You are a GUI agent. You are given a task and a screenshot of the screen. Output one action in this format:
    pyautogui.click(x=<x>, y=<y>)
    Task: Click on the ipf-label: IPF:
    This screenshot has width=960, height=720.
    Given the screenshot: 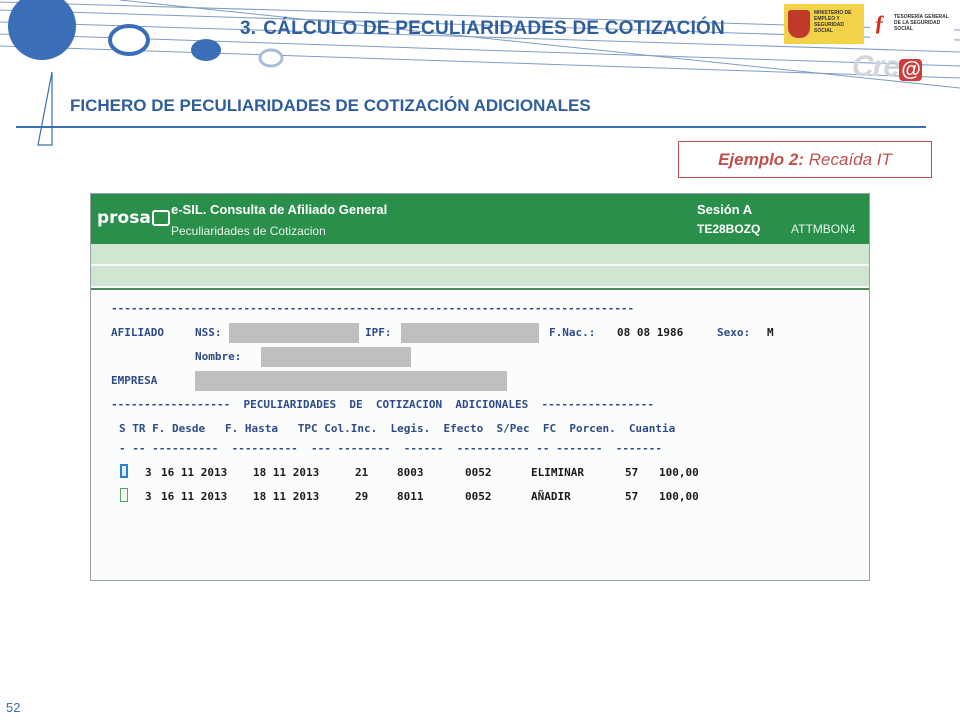 What is the action you would take?
    pyautogui.click(x=378, y=332)
    